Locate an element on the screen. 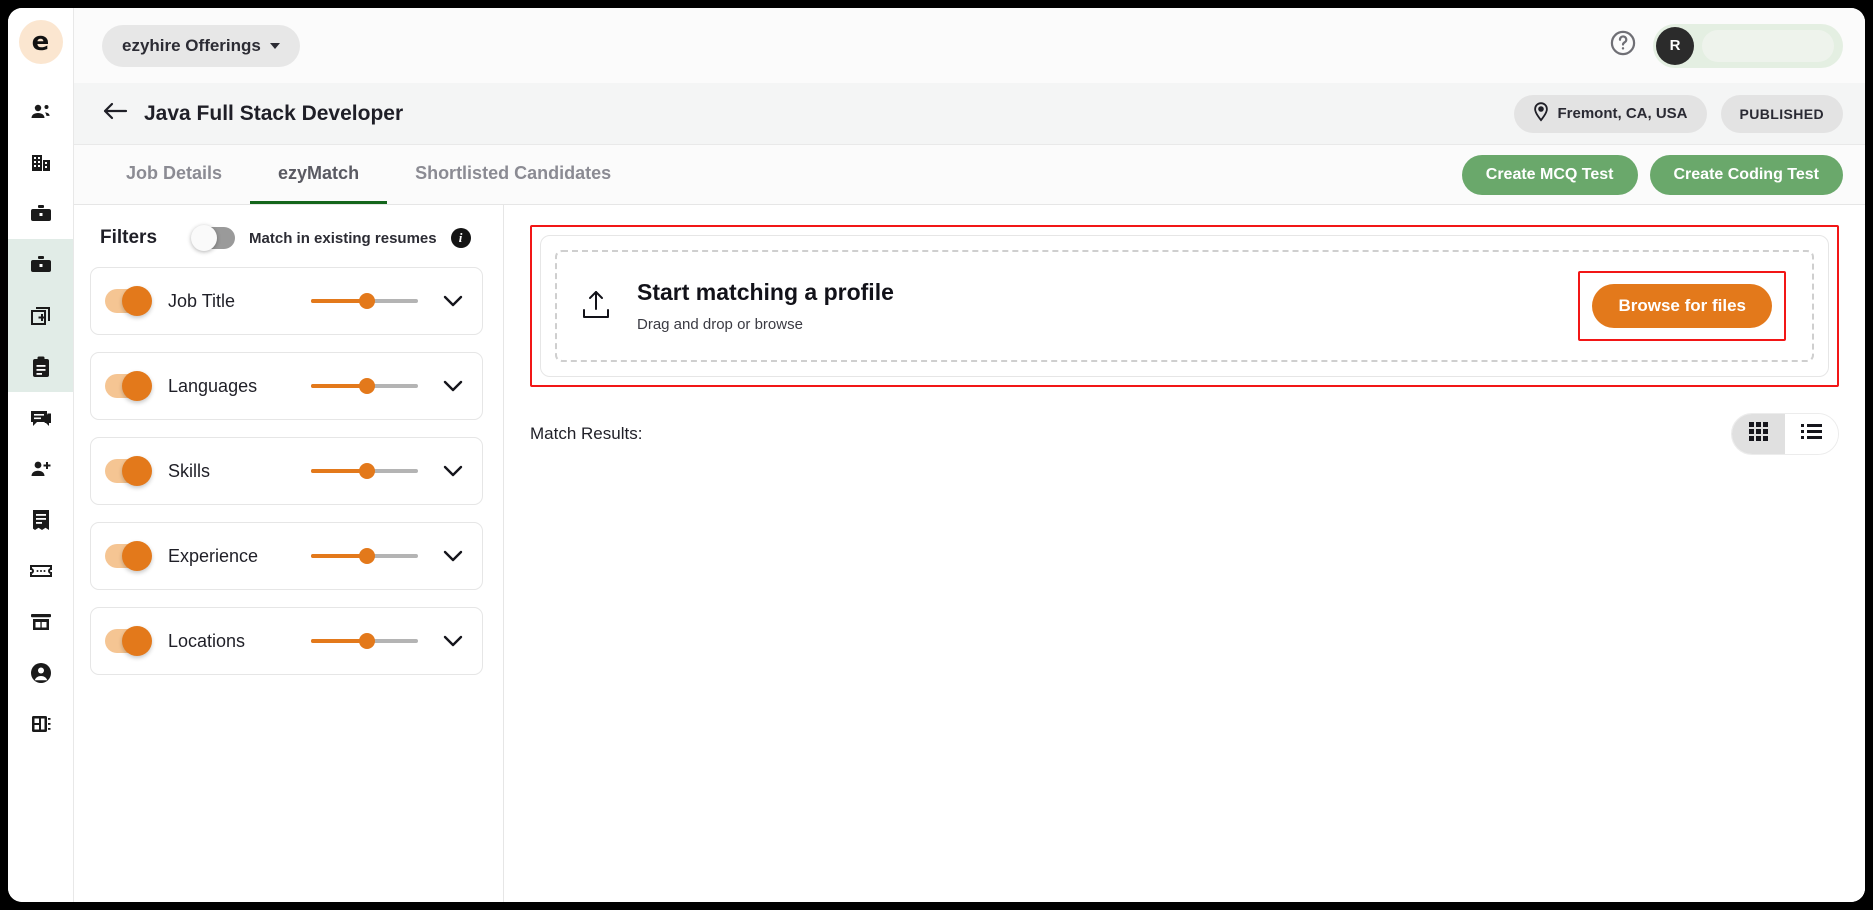  filter-toggle-languages is located at coordinates (128, 386).